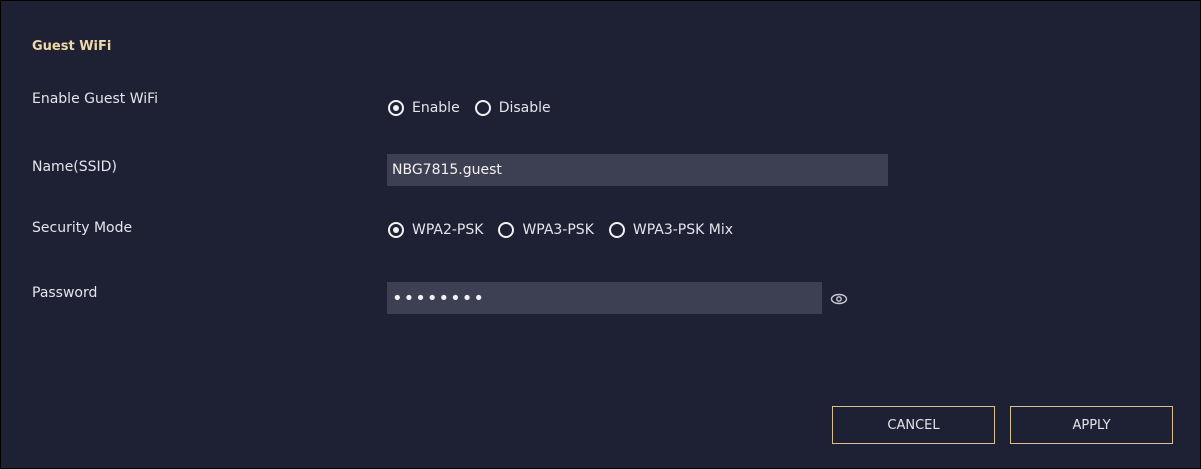 The height and width of the screenshot is (469, 1201). What do you see at coordinates (448, 230) in the screenshot?
I see `wpa2-psk-label: WPA2-PSK` at bounding box center [448, 230].